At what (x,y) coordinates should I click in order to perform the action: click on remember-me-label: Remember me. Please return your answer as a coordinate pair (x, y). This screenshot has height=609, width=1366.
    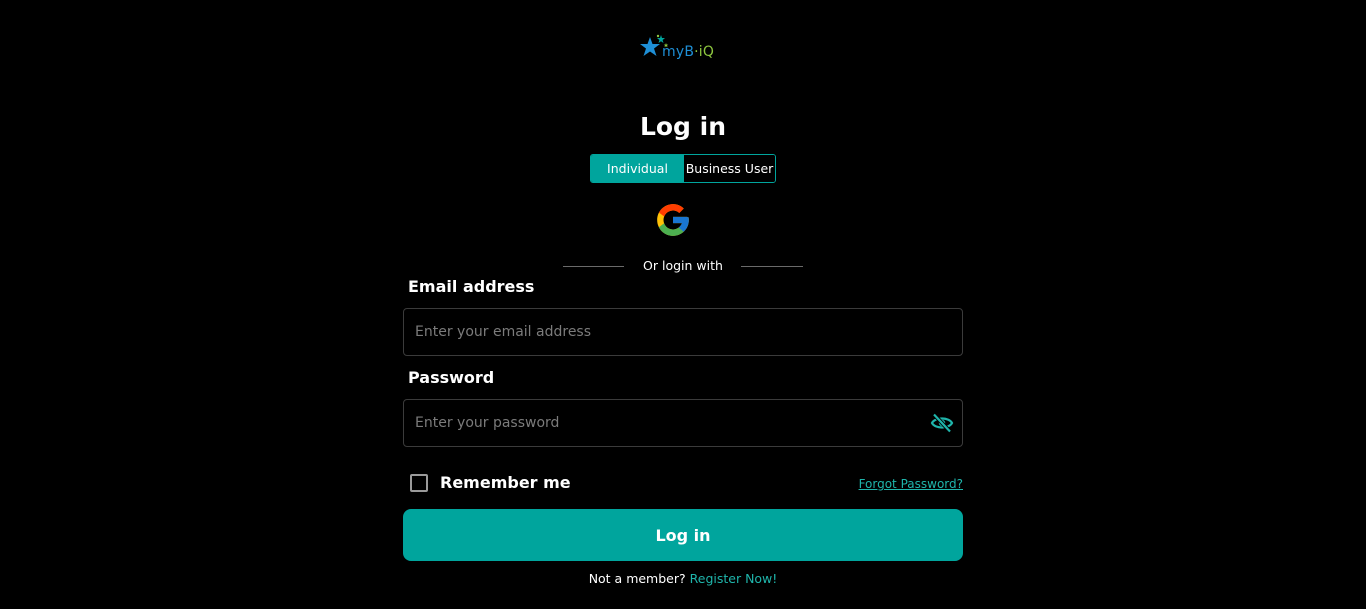
    Looking at the image, I should click on (505, 483).